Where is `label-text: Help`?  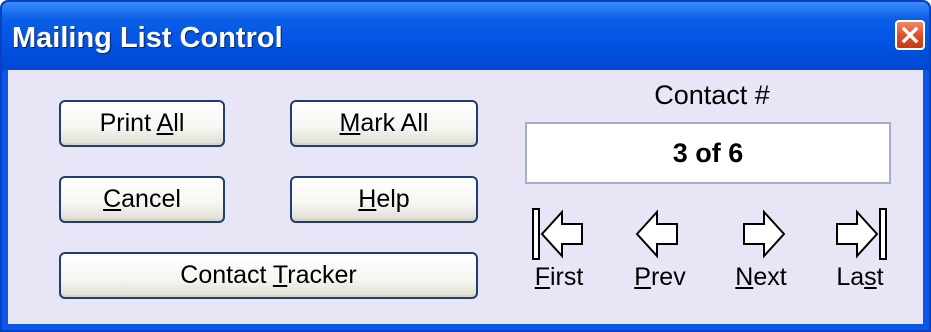 label-text: Help is located at coordinates (384, 199).